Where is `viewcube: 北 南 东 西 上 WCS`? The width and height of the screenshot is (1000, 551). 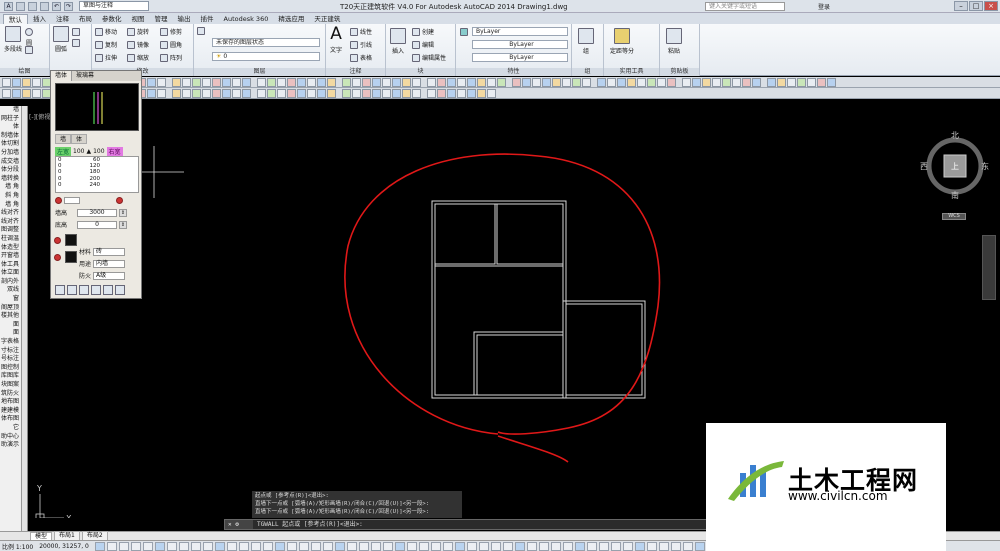
viewcube: 北 南 东 西 上 WCS is located at coordinates (955, 174).